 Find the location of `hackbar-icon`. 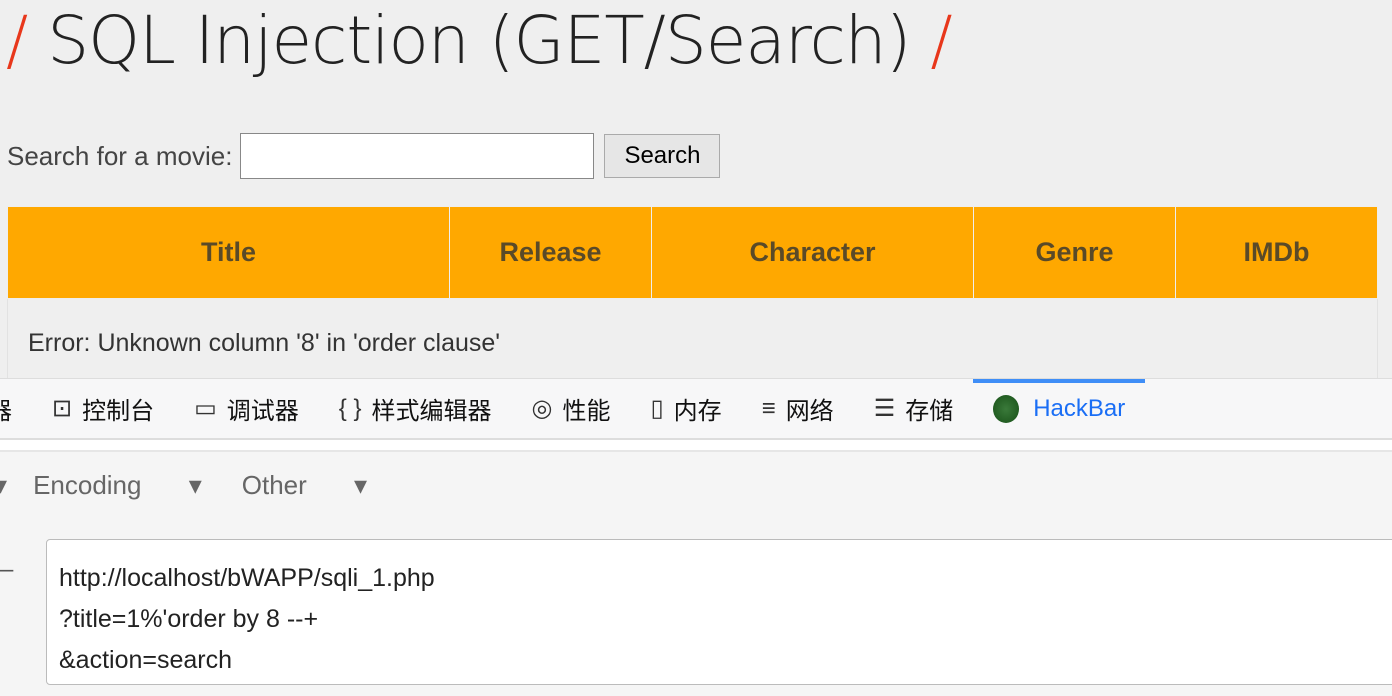

hackbar-icon is located at coordinates (1006, 408).